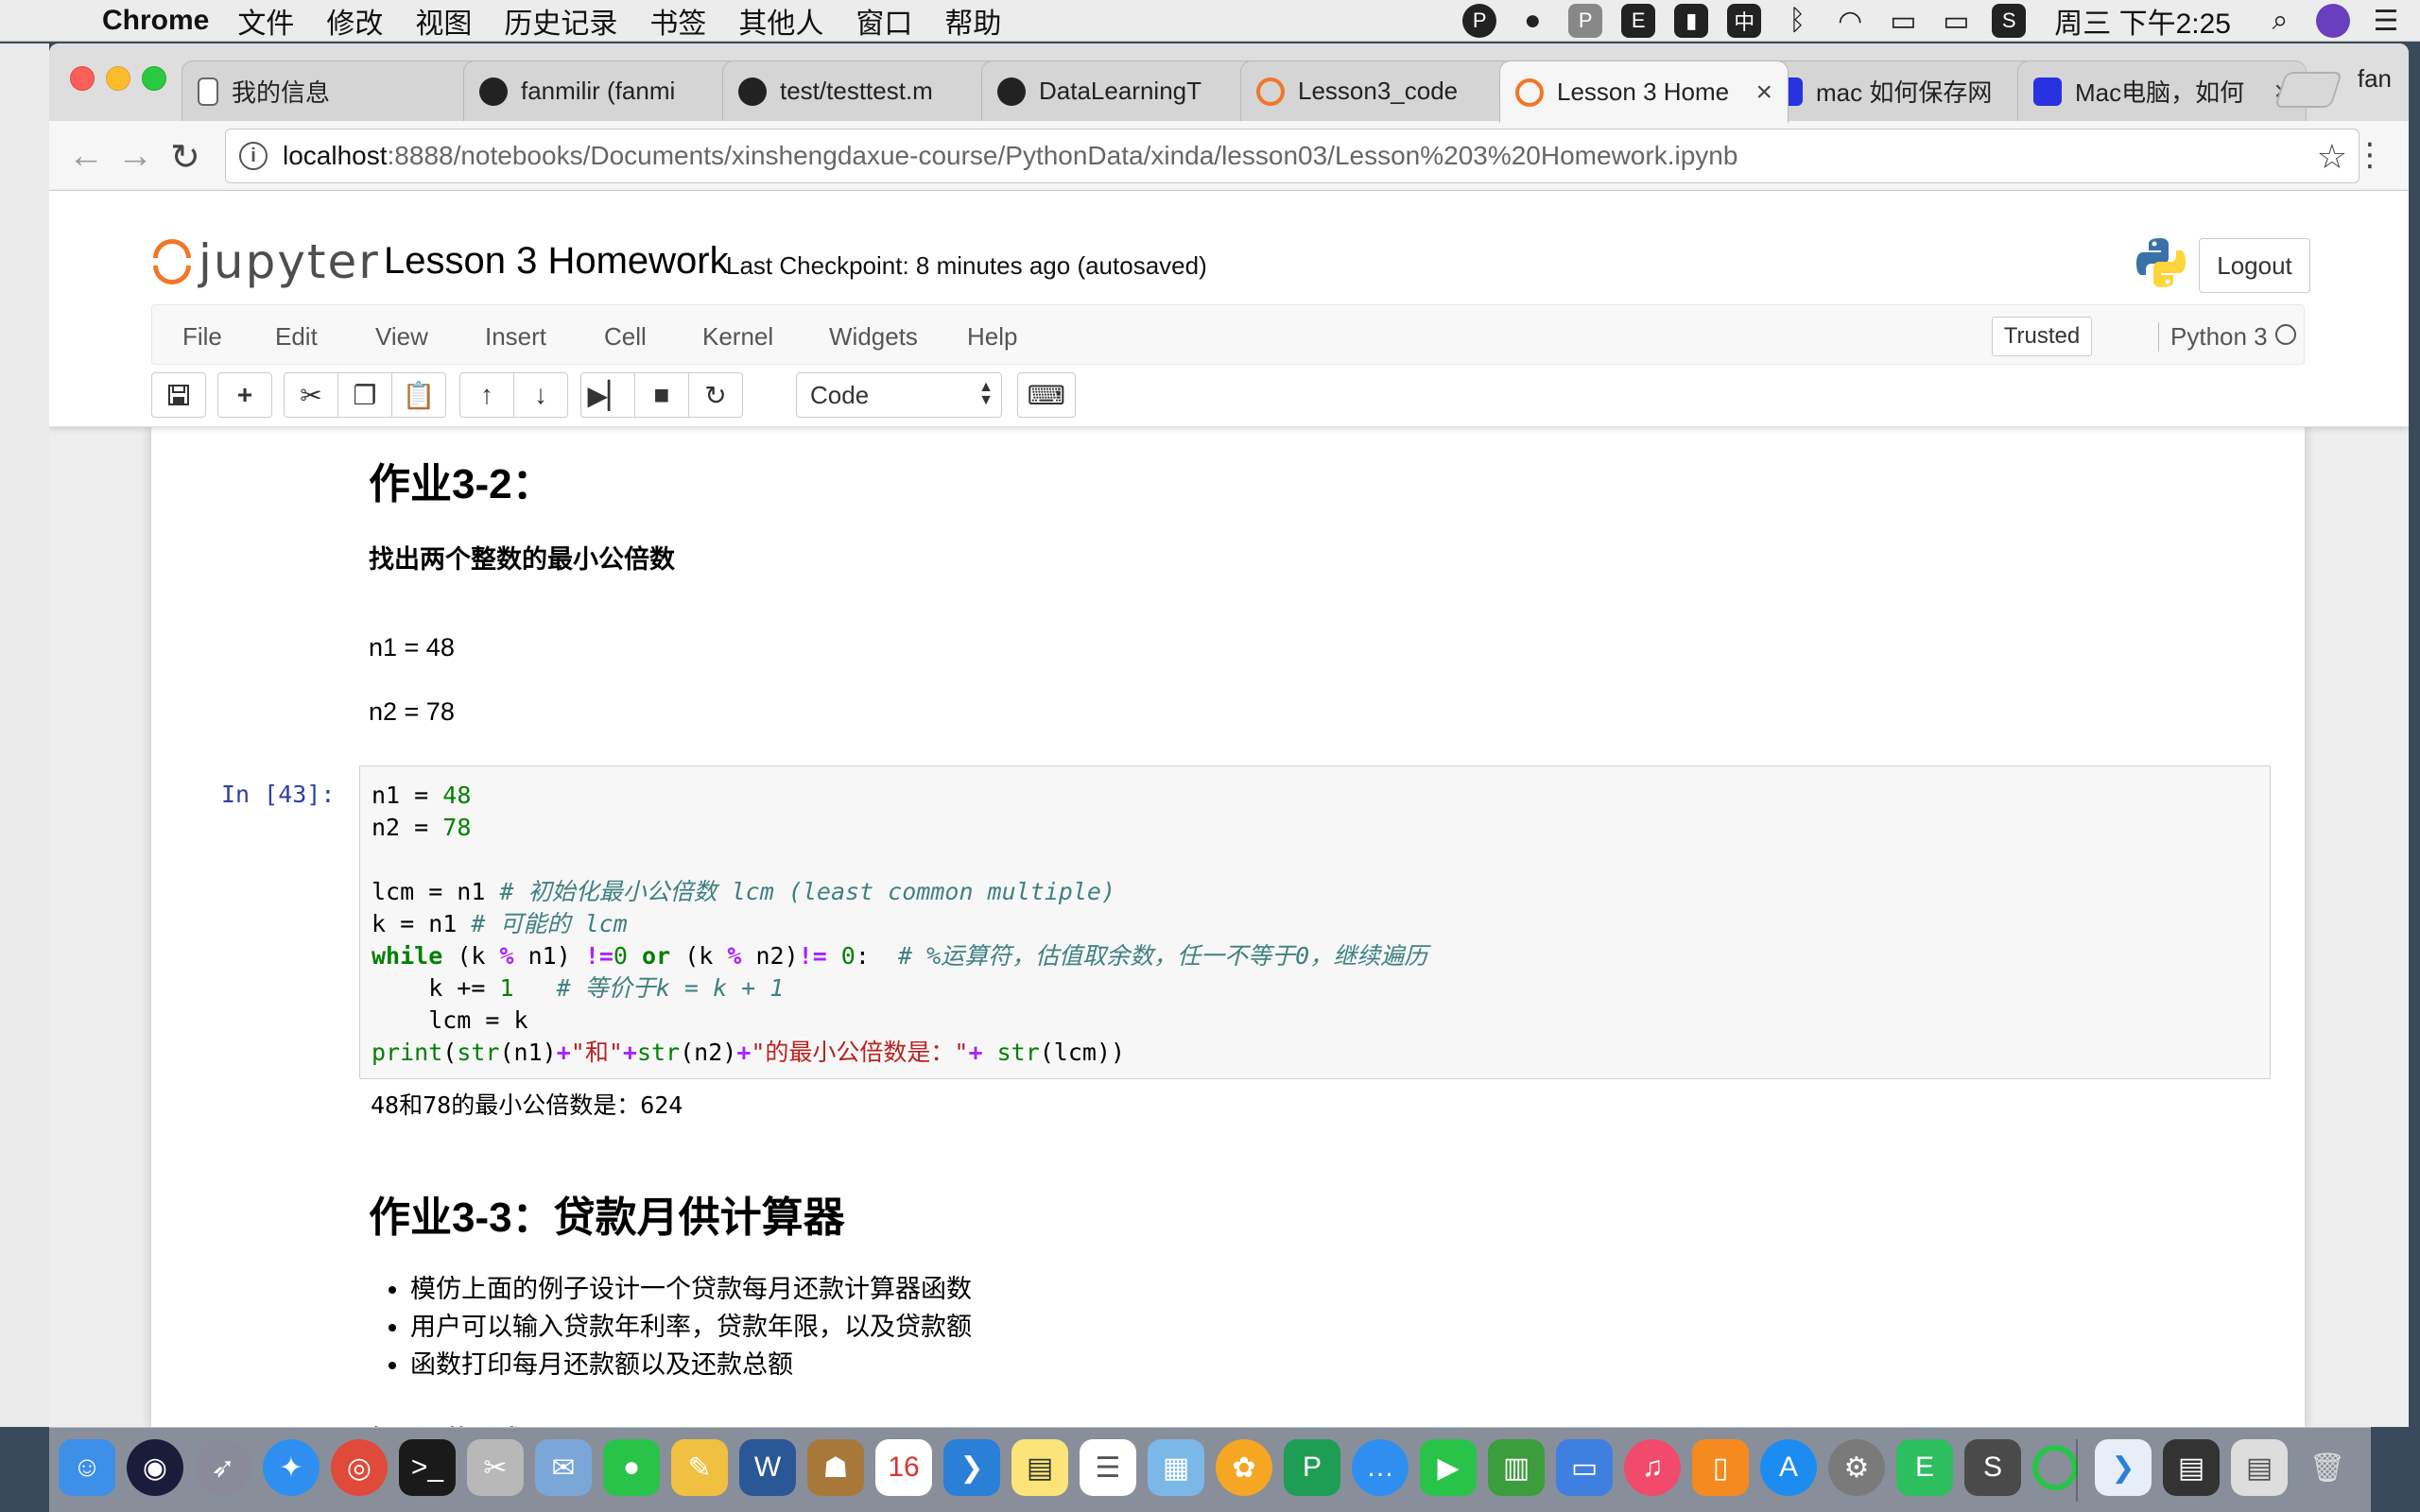 This screenshot has height=1512, width=2420. What do you see at coordinates (1244, 1467) in the screenshot?
I see `photos-icon: ✿` at bounding box center [1244, 1467].